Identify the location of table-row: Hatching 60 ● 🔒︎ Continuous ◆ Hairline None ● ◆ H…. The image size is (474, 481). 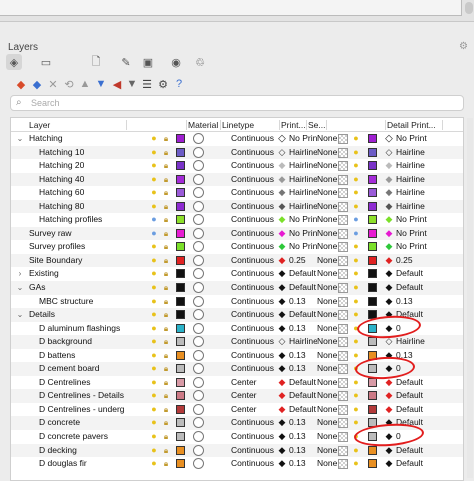
(237, 193).